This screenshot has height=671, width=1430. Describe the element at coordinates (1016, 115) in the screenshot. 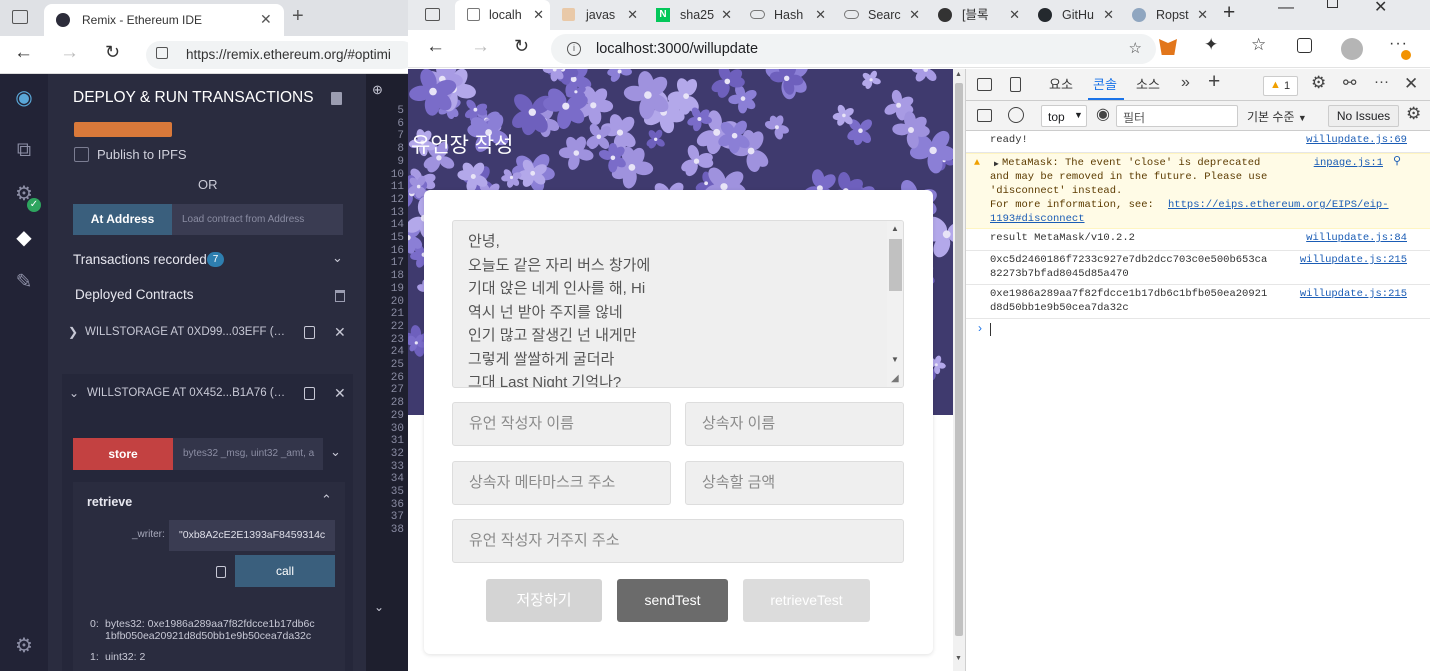

I see `clear-console-icon` at that location.